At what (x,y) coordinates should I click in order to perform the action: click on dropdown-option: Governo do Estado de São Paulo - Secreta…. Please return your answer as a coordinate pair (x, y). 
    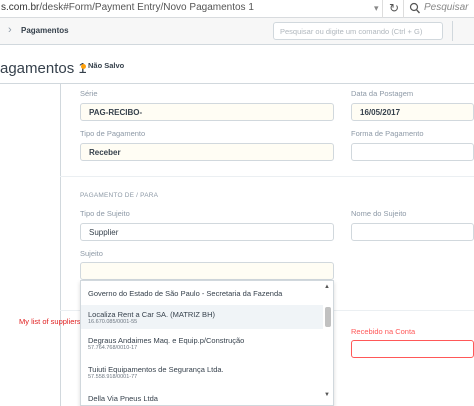
    Looking at the image, I should click on (202, 293).